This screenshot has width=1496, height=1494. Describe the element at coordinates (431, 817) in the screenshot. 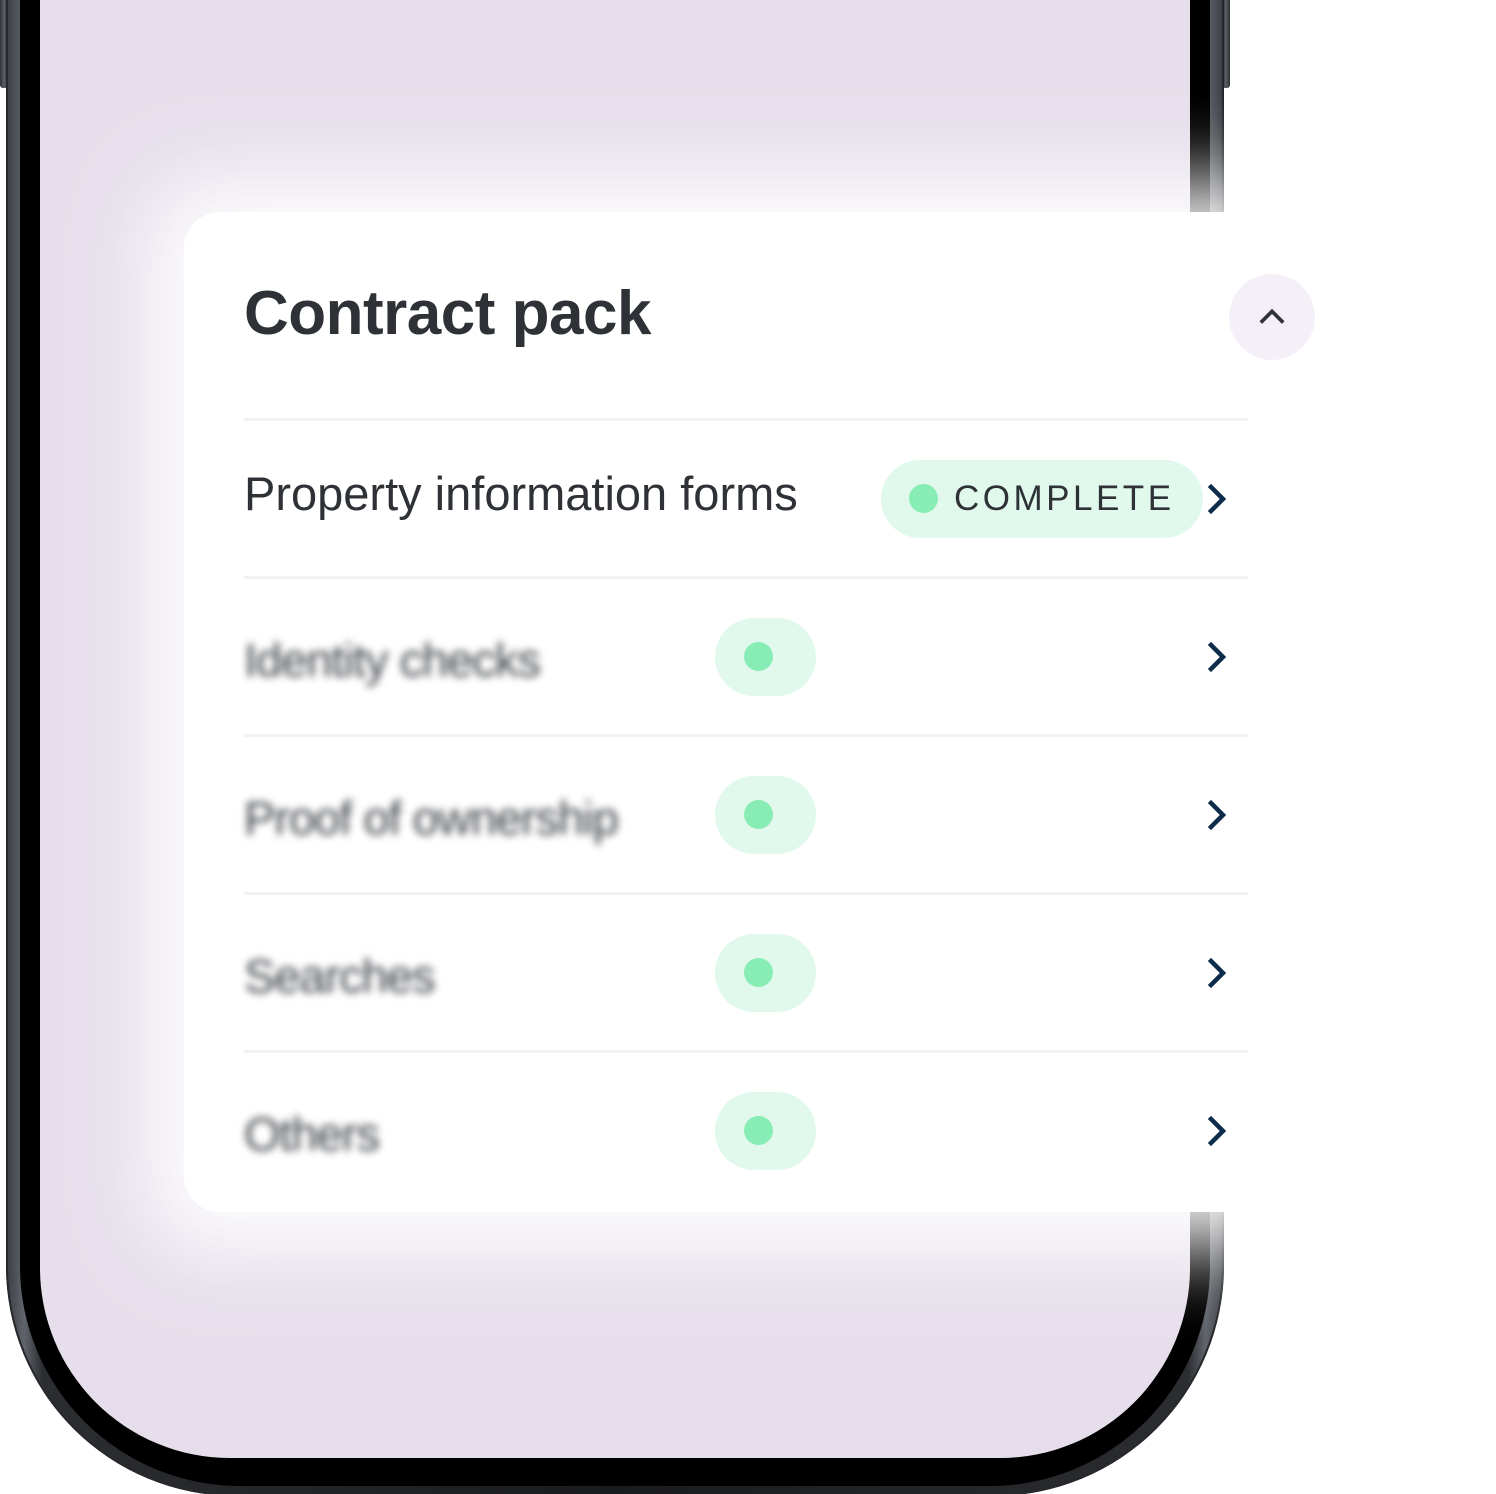

I see `row-label: Proof of ownership` at that location.